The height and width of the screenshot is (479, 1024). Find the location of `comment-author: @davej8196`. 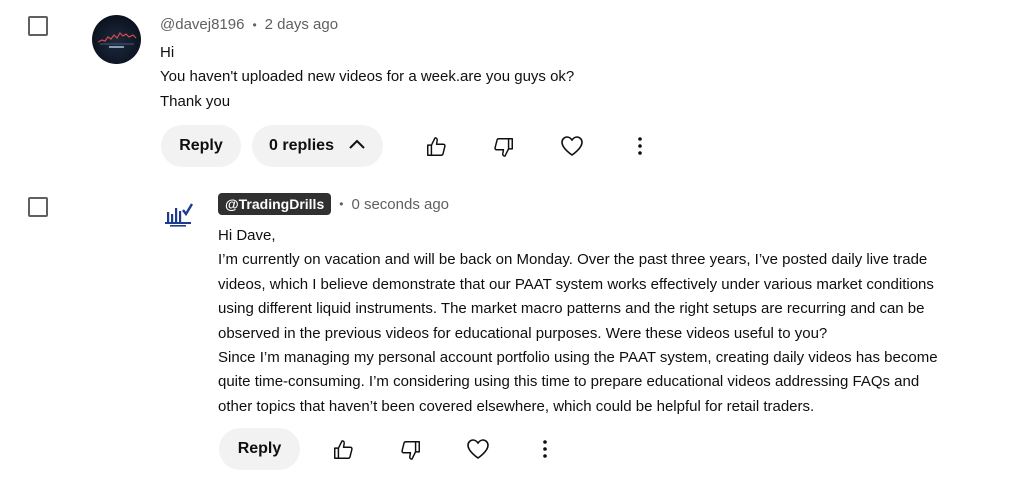

comment-author: @davej8196 is located at coordinates (202, 24).